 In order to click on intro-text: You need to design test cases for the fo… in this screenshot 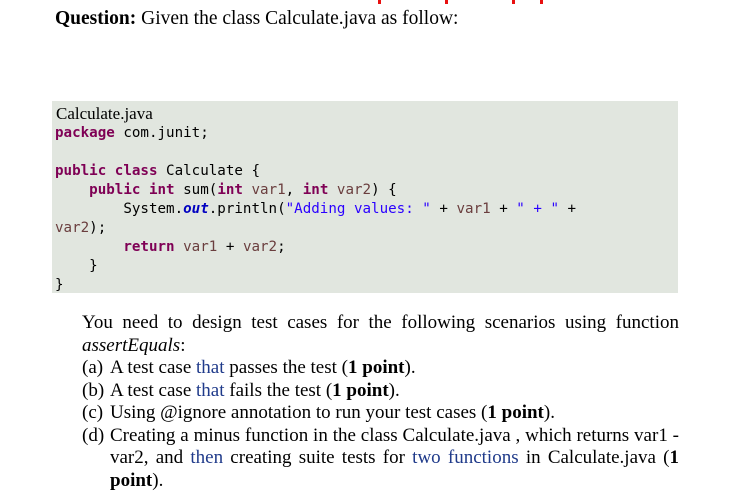, I will do `click(380, 322)`.